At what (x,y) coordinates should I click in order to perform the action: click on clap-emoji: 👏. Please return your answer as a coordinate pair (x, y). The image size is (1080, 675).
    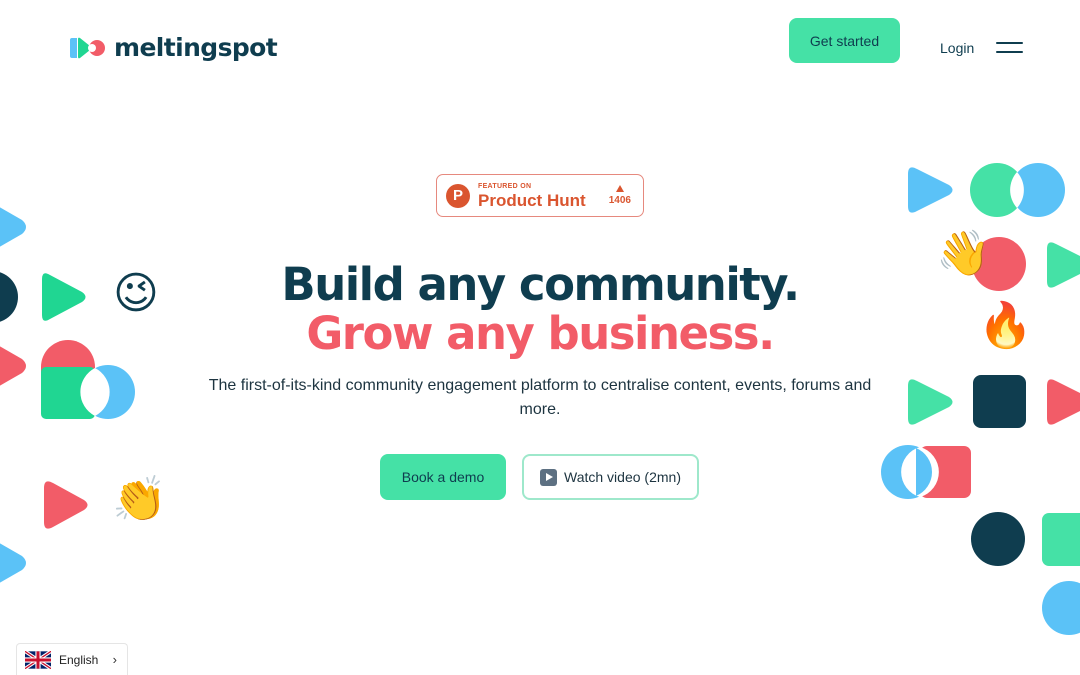
    Looking at the image, I should click on (139, 499).